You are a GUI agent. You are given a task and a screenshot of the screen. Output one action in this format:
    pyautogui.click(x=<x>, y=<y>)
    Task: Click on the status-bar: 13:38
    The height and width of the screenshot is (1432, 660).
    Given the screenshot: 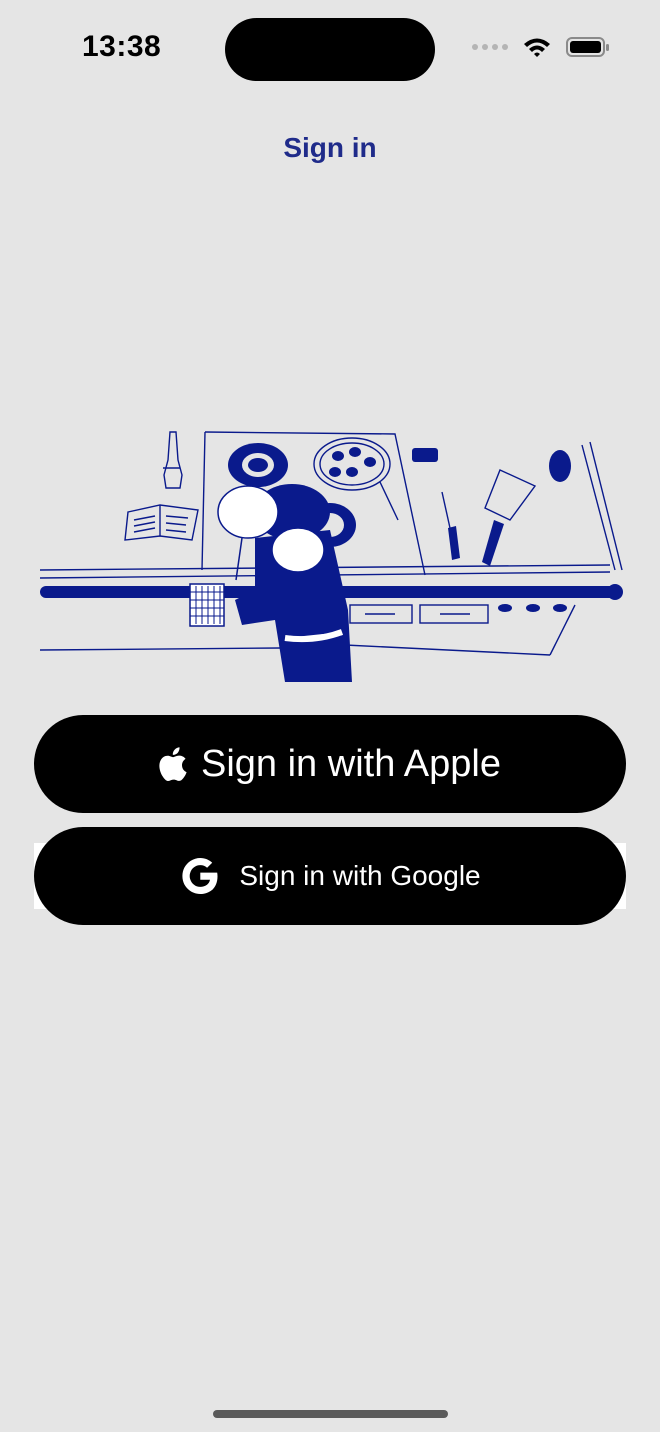 What is the action you would take?
    pyautogui.click(x=330, y=50)
    